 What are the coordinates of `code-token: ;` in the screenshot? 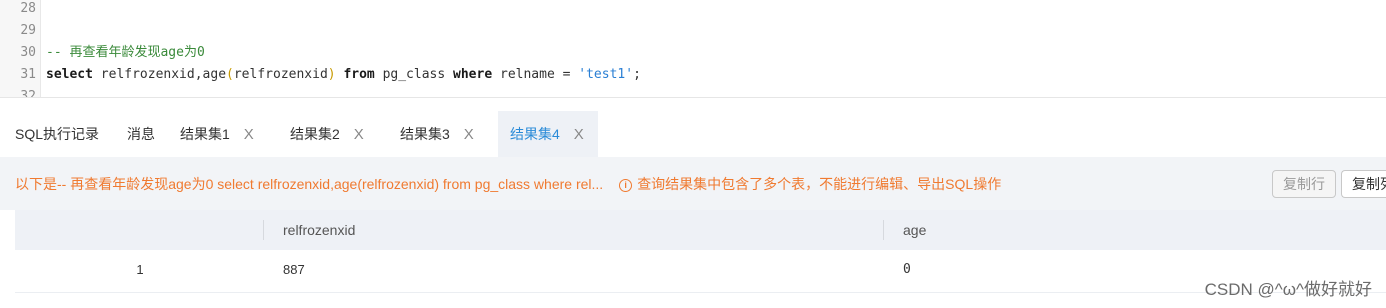 It's located at (637, 74).